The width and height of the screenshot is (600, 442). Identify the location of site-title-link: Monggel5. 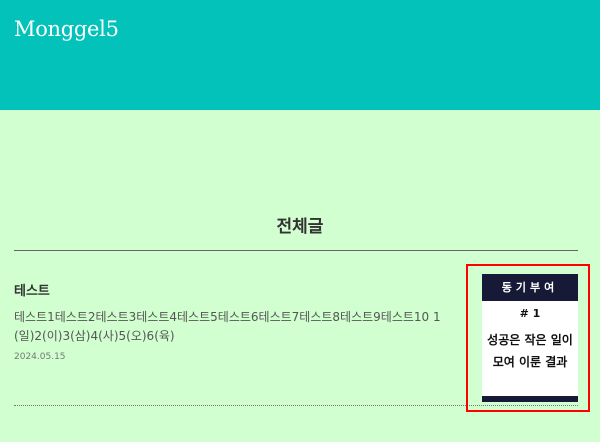
(66, 29).